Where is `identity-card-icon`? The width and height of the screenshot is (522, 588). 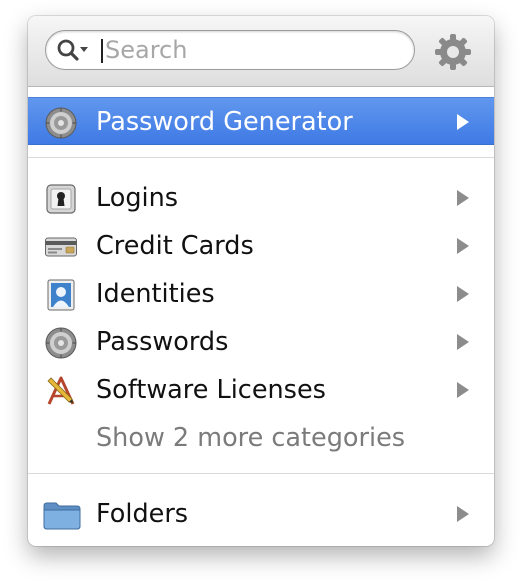
identity-card-icon is located at coordinates (61, 295).